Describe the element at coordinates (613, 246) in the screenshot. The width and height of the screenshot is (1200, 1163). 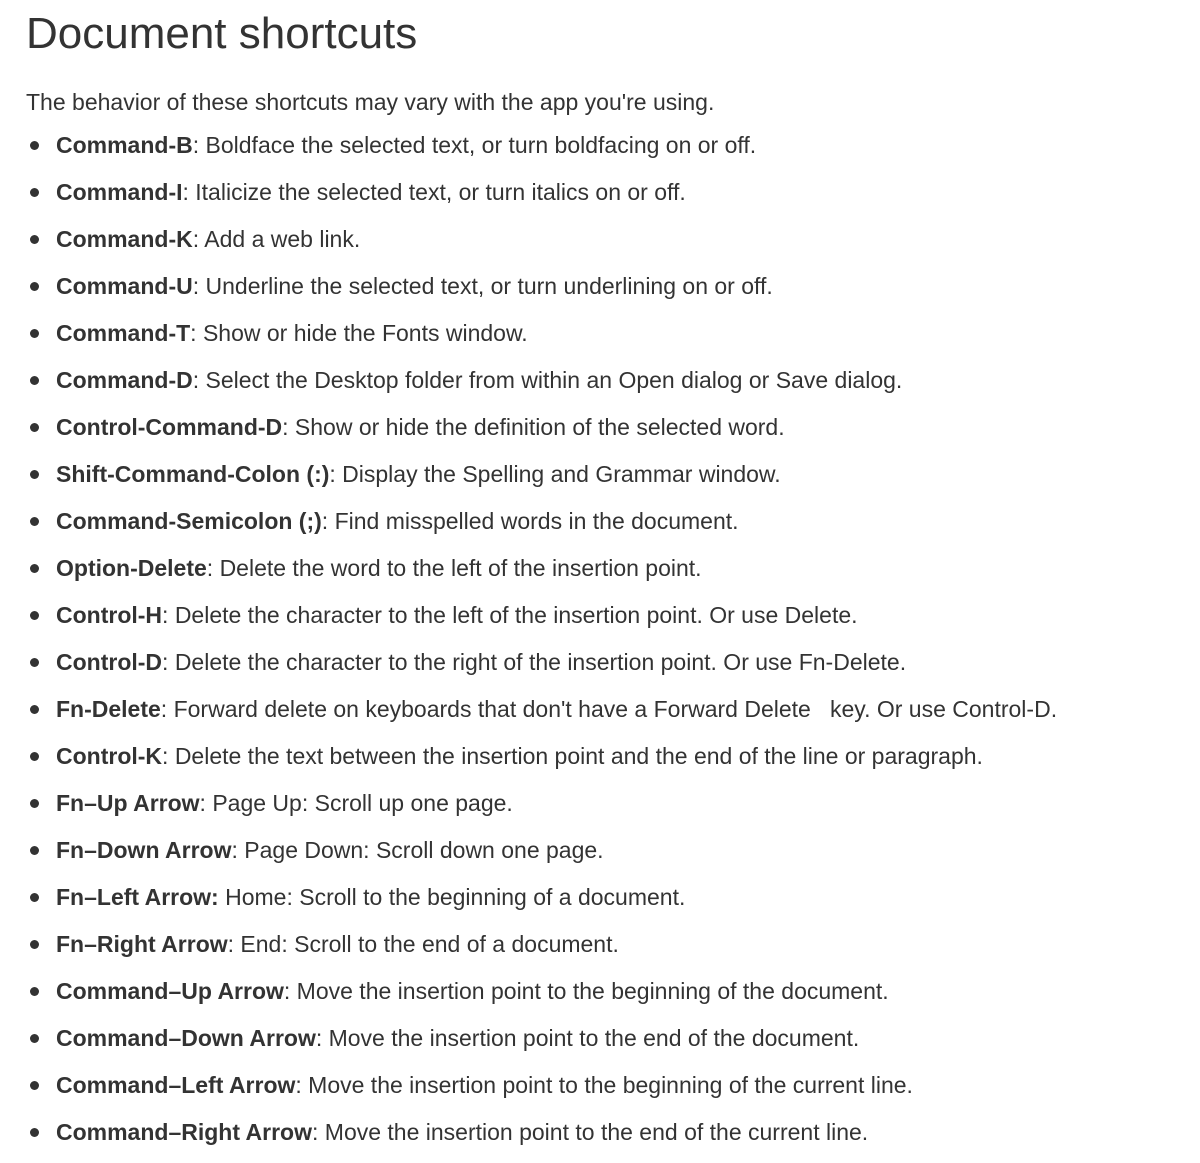
I see `shortcut-item: Command-K: Add a web link.` at that location.